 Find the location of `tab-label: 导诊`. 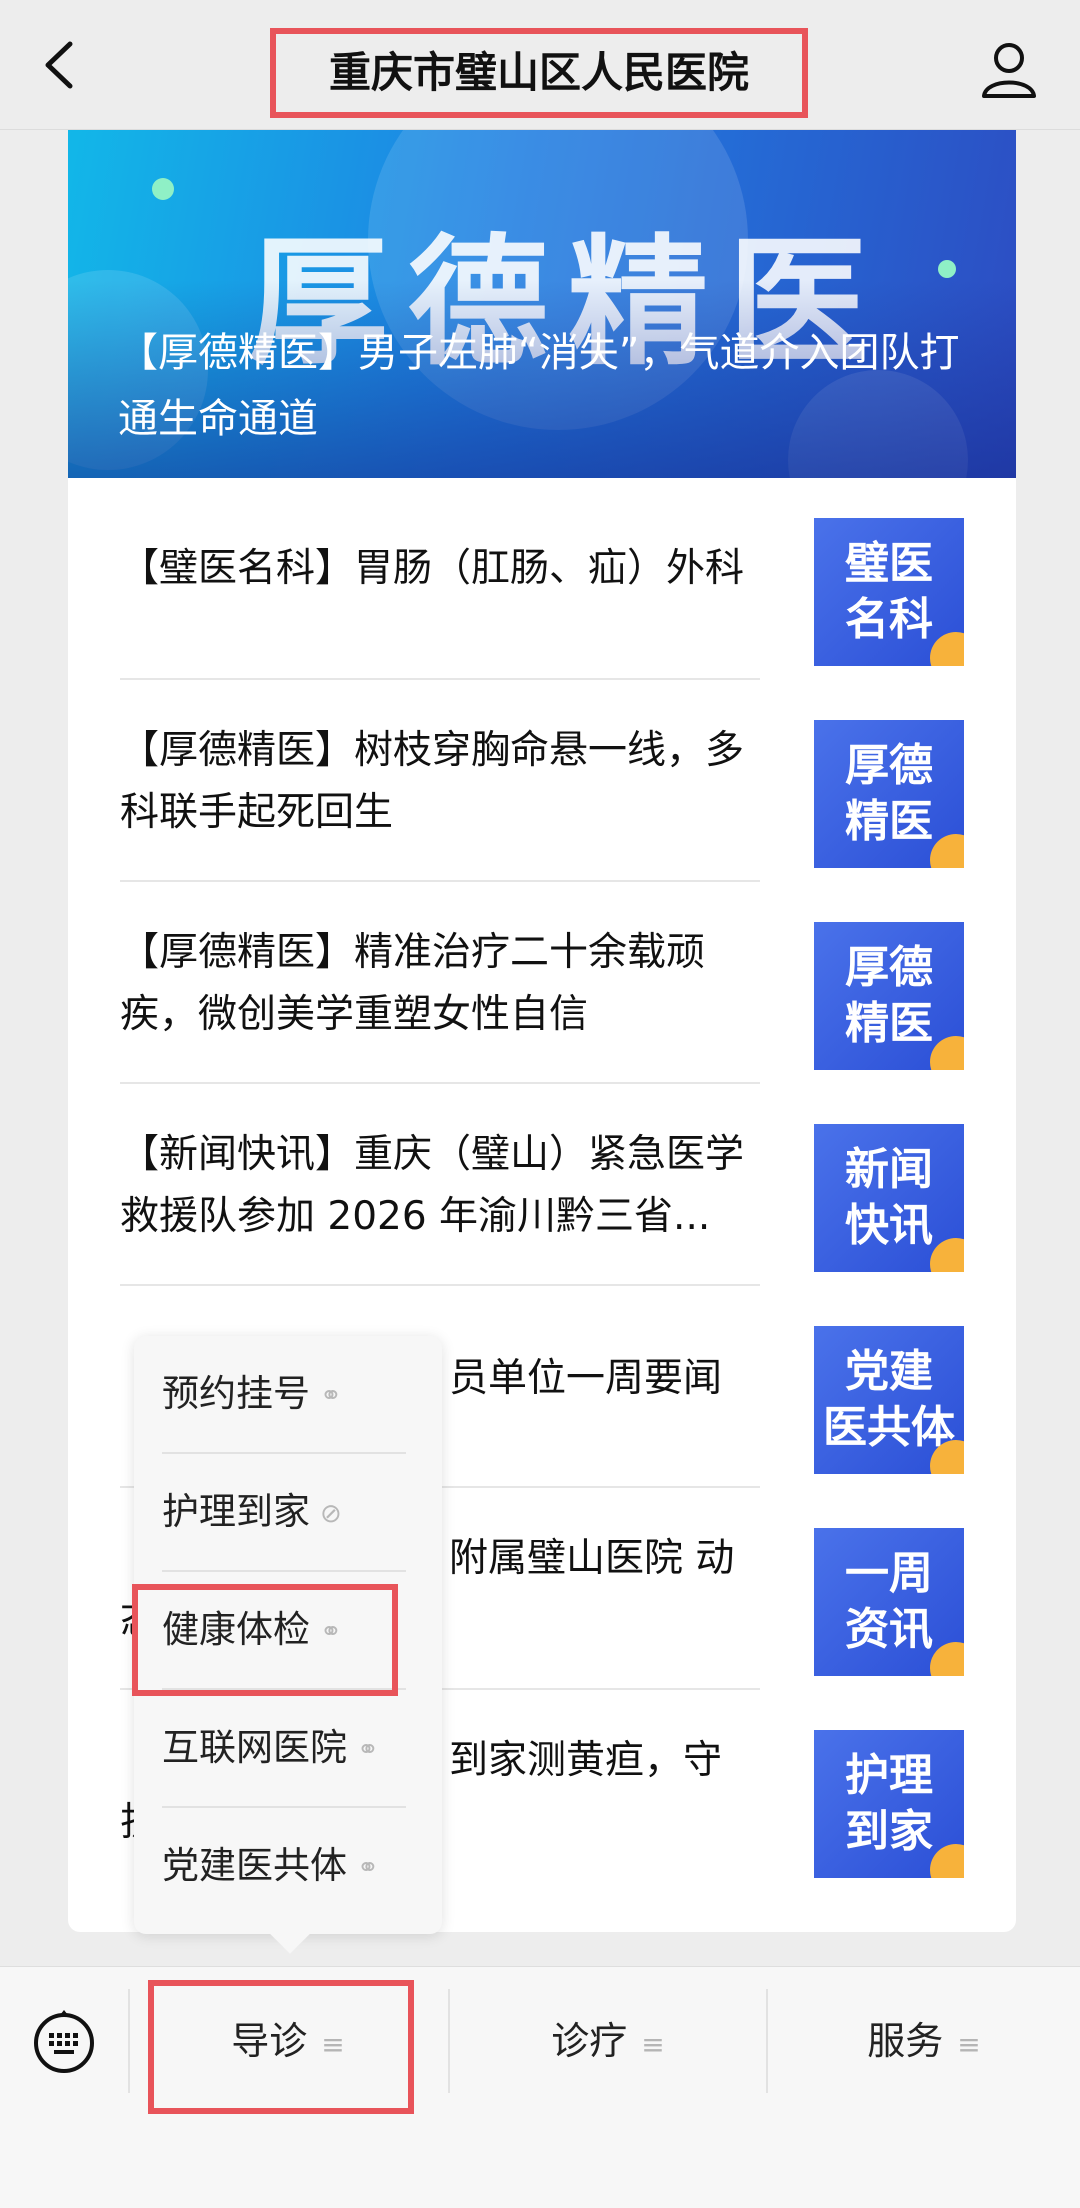

tab-label: 导诊 is located at coordinates (269, 2041).